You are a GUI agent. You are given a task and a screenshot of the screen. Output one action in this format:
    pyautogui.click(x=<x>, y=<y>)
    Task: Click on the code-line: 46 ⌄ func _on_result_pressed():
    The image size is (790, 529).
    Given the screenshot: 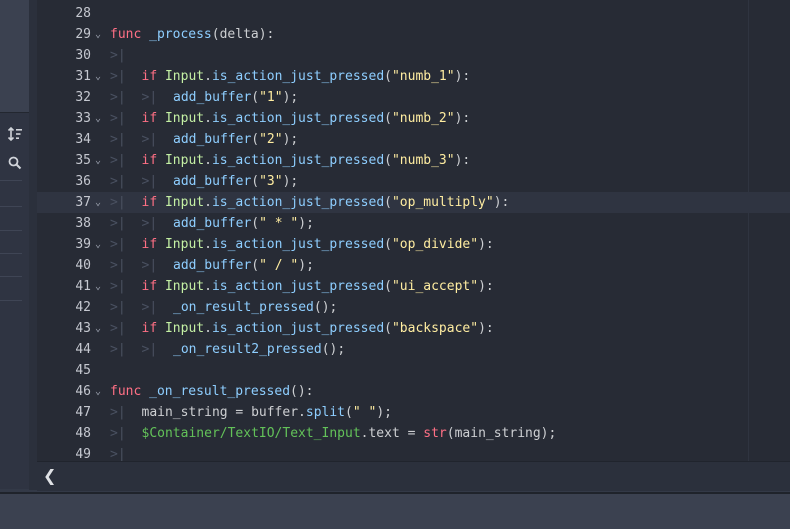 What is the action you would take?
    pyautogui.click(x=413, y=391)
    